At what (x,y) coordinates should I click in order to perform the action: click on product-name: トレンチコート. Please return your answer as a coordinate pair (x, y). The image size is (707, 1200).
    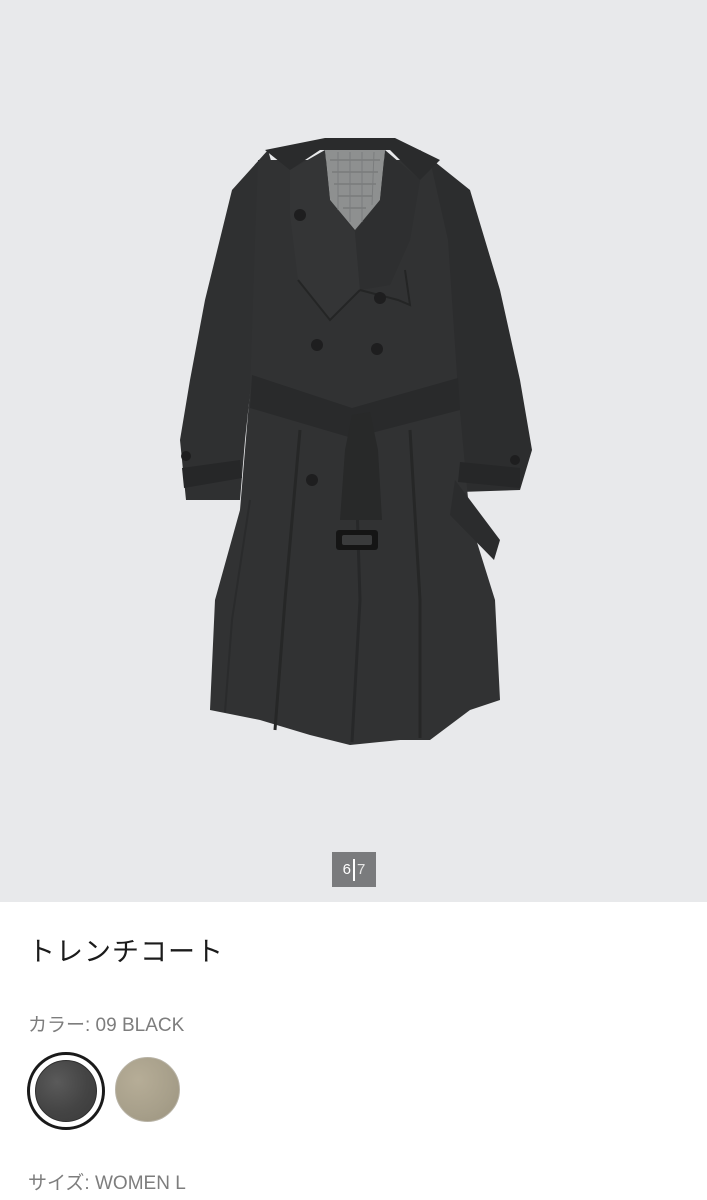
    Looking at the image, I should click on (126, 952).